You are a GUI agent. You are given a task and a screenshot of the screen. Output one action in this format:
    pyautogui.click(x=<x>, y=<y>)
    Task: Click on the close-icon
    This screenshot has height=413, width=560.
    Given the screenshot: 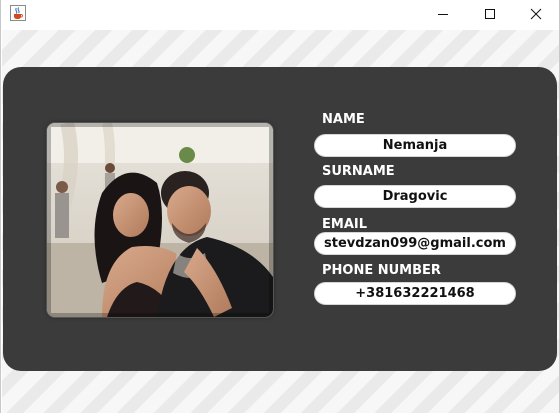 What is the action you would take?
    pyautogui.click(x=536, y=14)
    